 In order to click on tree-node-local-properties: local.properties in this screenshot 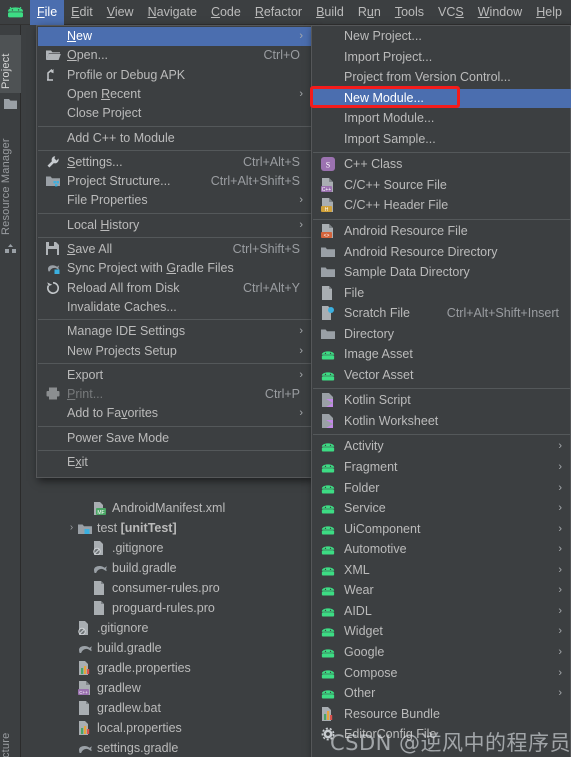, I will do `click(123, 728)`.